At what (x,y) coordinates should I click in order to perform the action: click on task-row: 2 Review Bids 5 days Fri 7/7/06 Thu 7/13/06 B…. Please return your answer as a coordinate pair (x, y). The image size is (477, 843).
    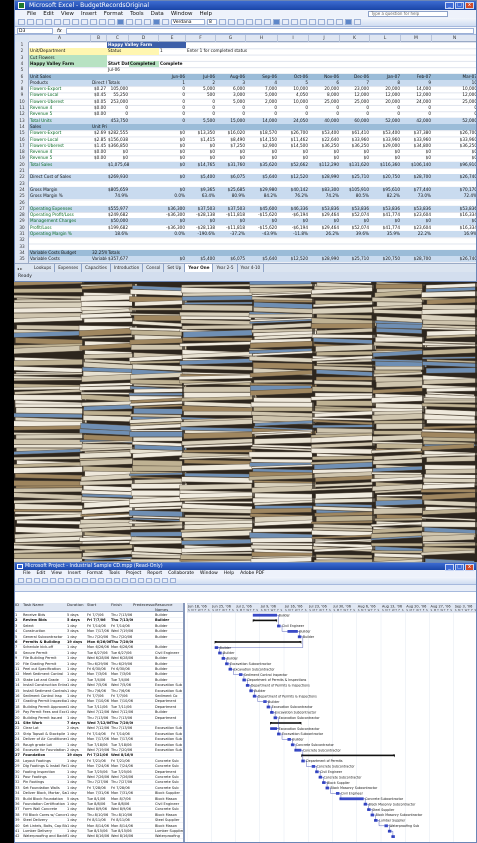
    Looking at the image, I should click on (99, 621).